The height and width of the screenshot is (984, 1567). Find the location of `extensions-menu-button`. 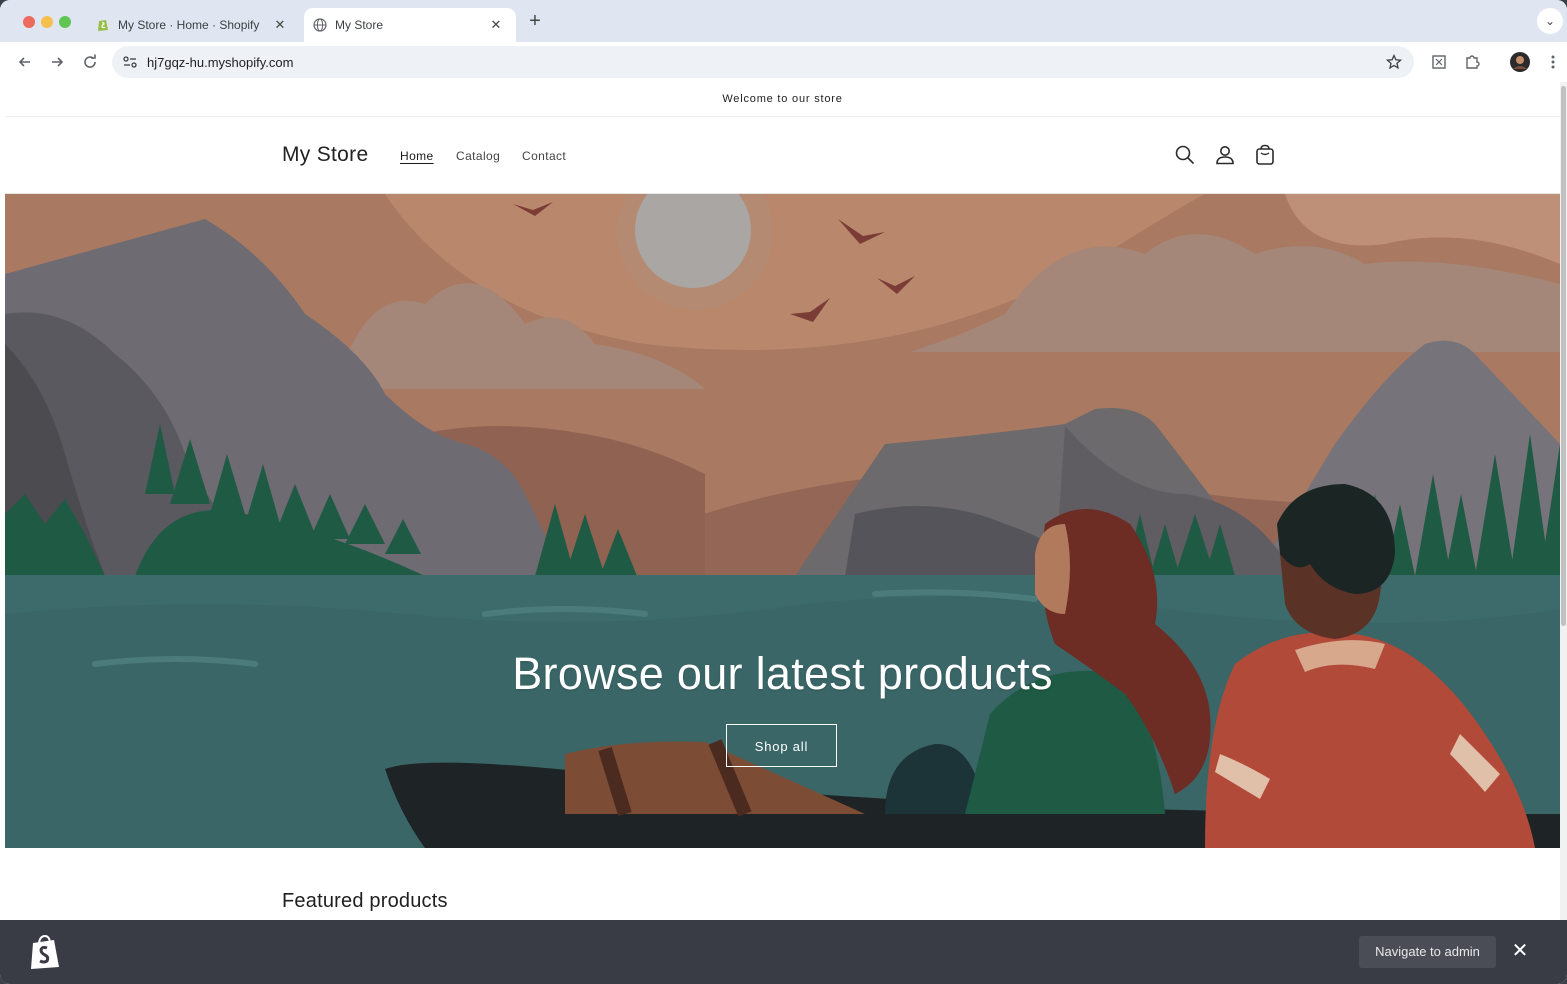

extensions-menu-button is located at coordinates (1472, 62).